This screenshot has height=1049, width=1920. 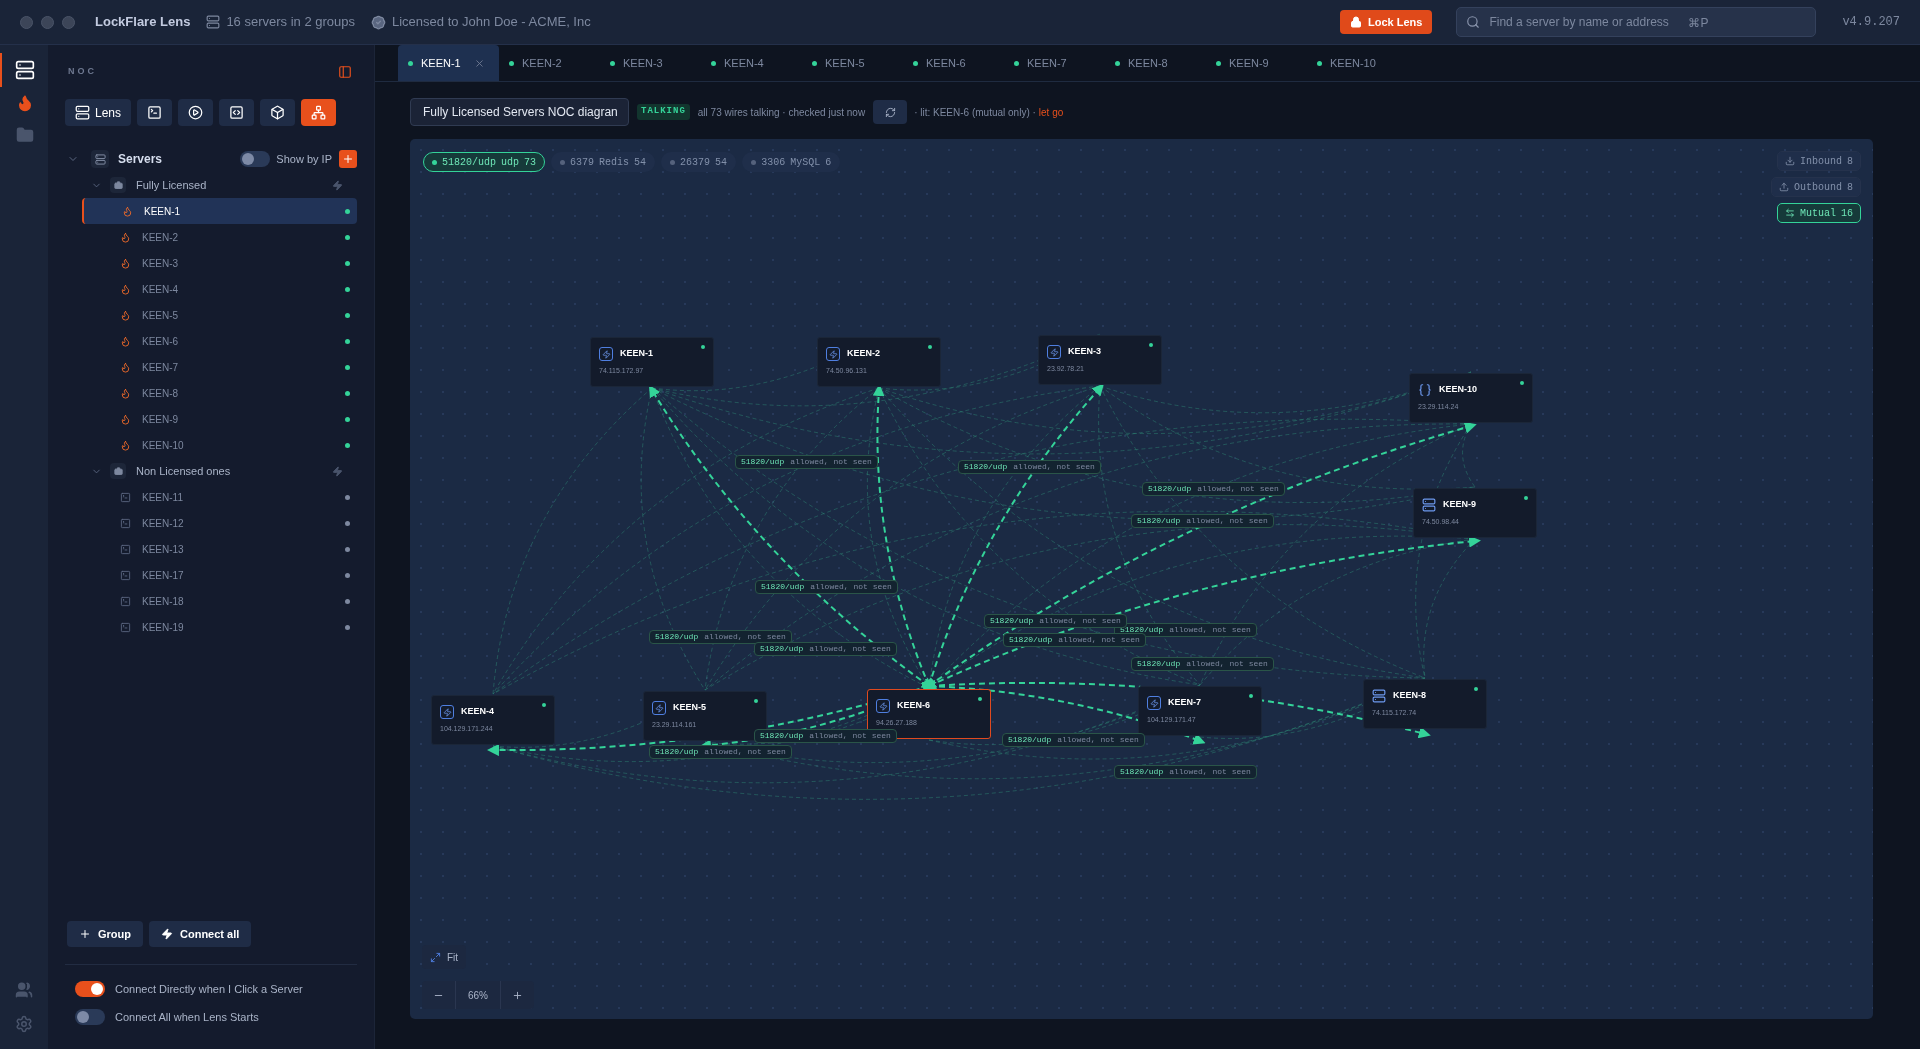 I want to click on refresh-button, so click(x=890, y=112).